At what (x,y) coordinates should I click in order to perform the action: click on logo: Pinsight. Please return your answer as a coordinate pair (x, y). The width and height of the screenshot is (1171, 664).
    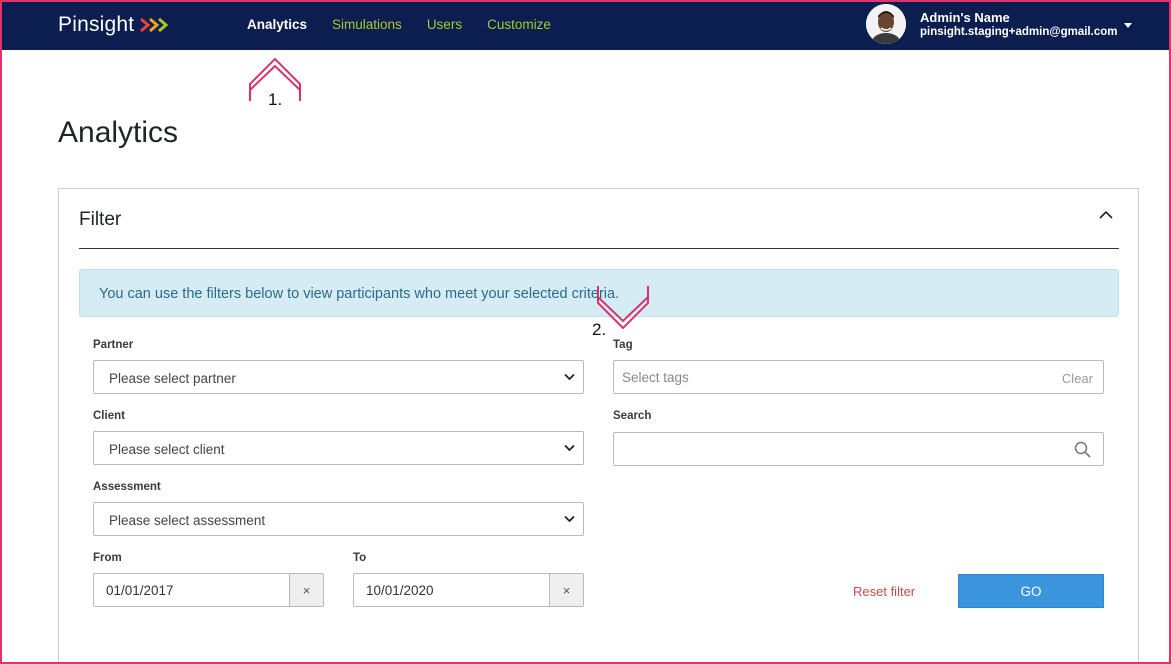
    Looking at the image, I should click on (114, 25).